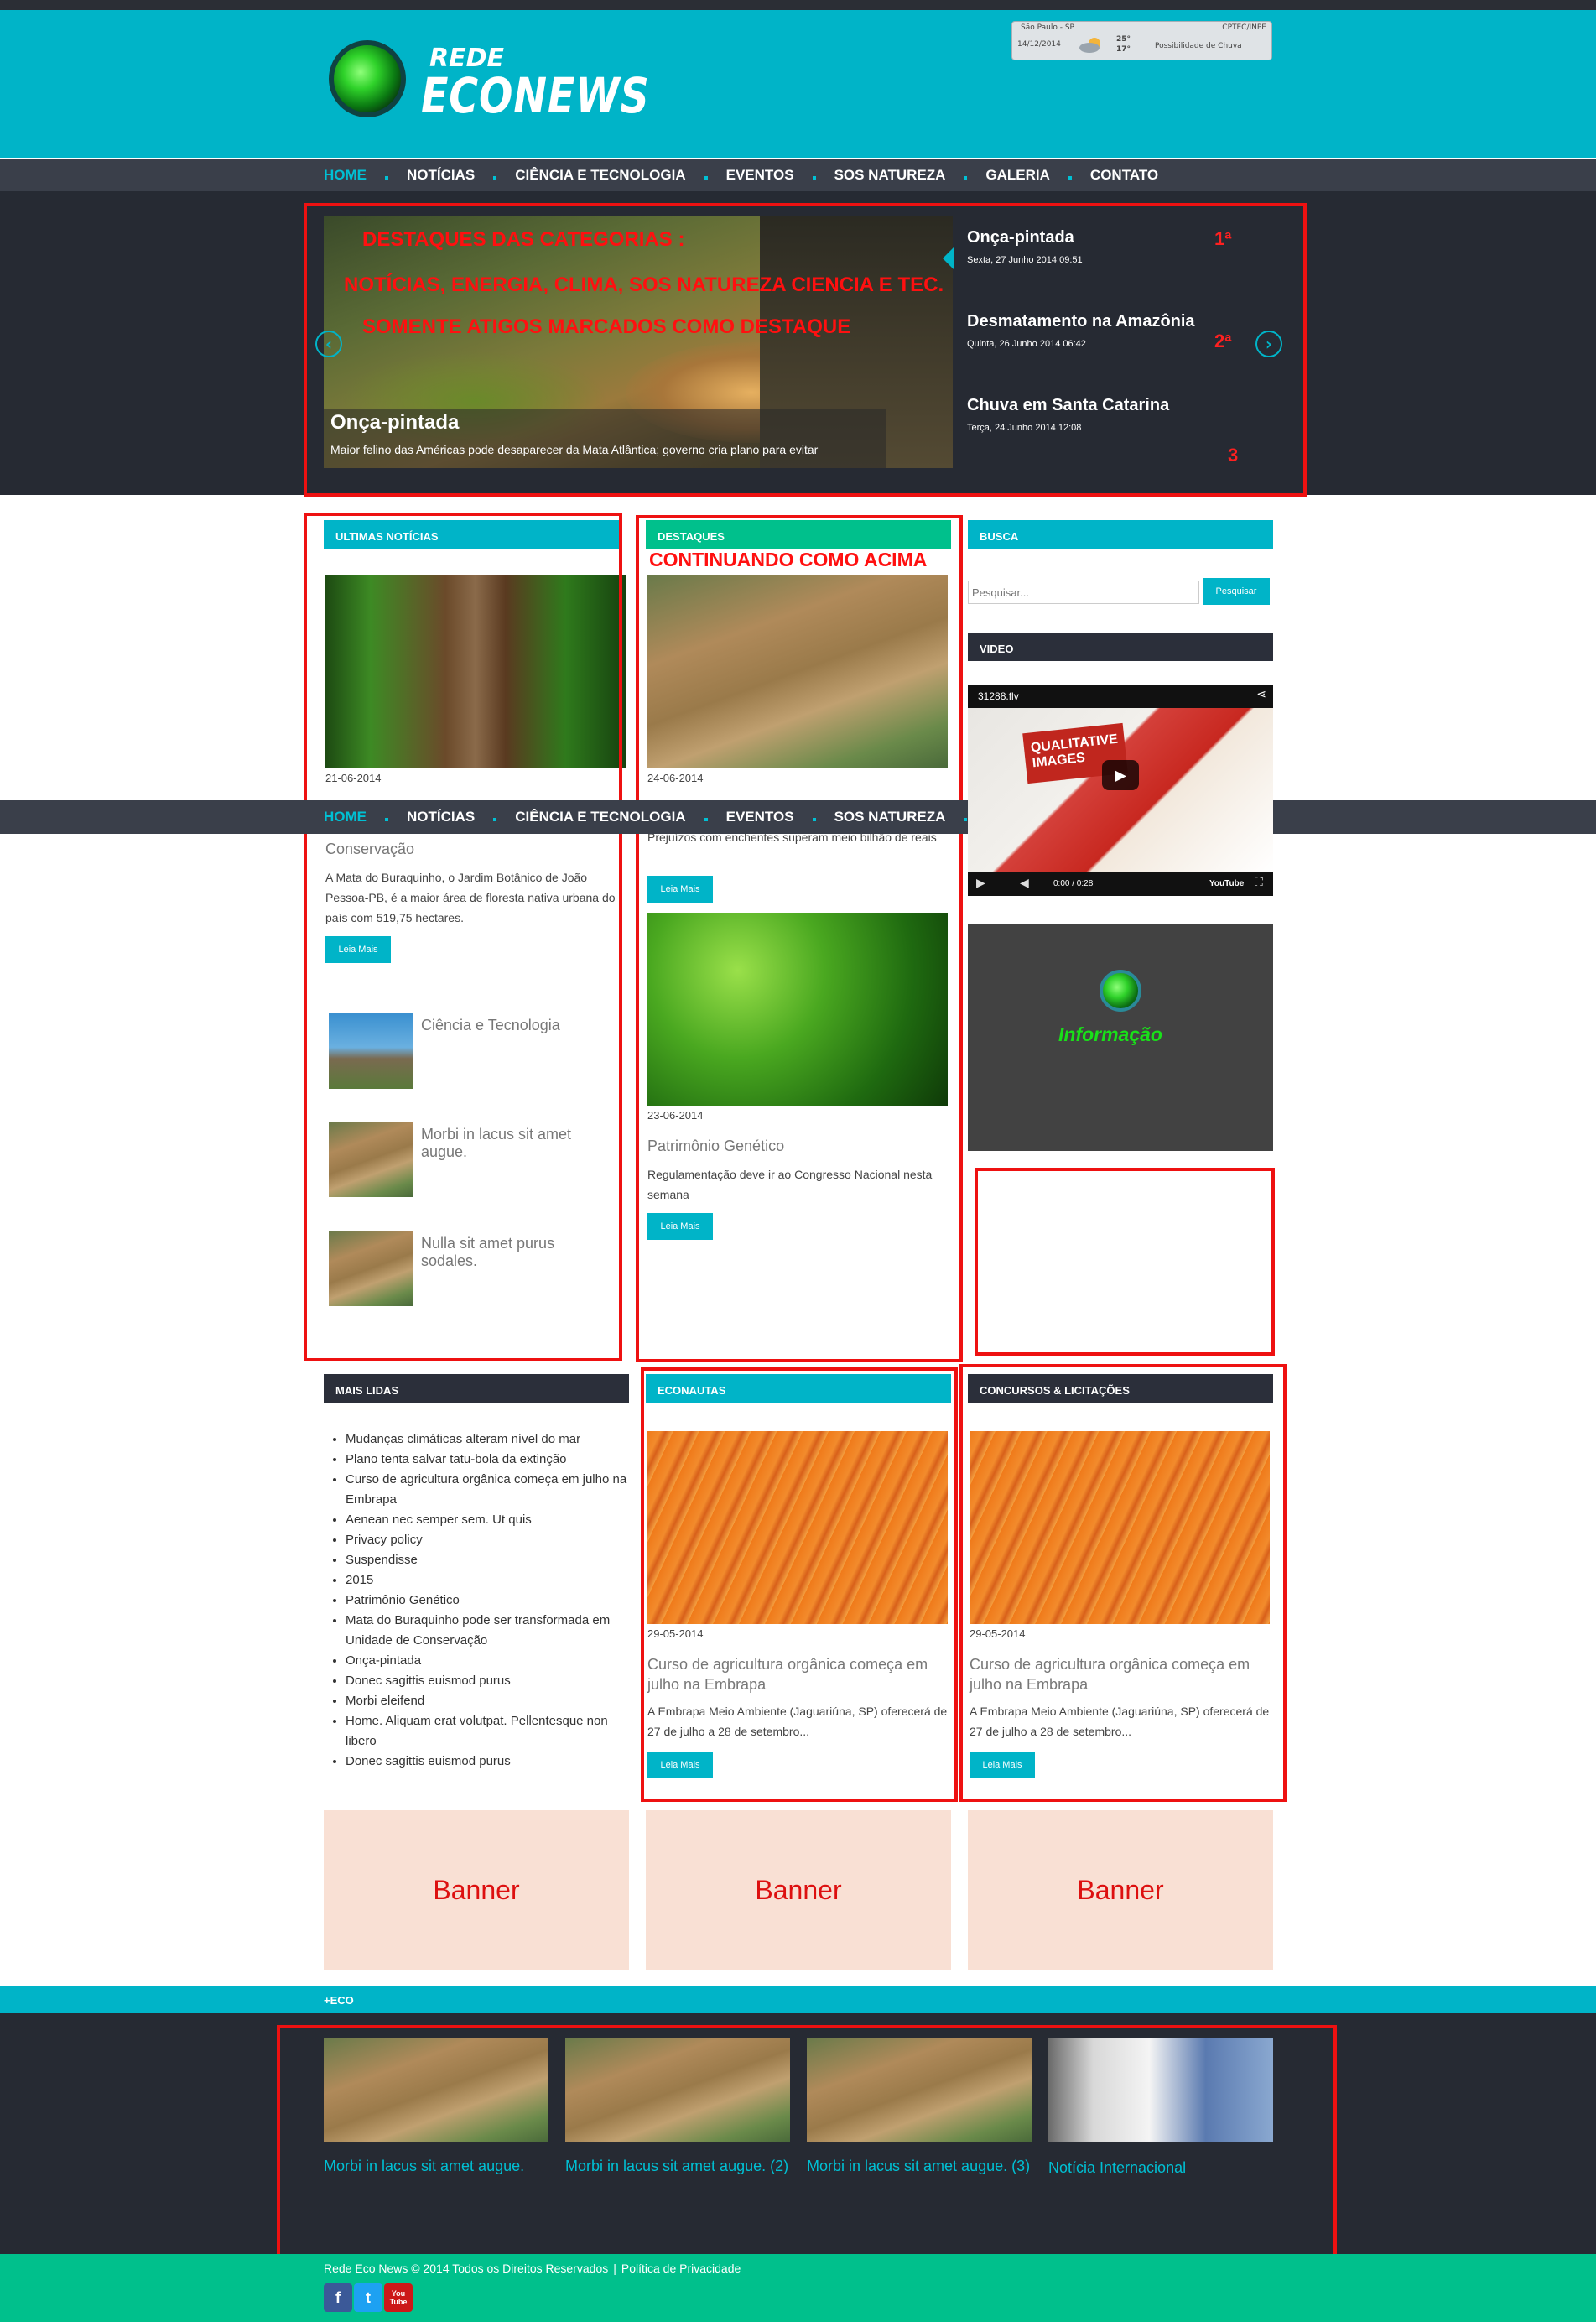 The image size is (1596, 2322). Describe the element at coordinates (681, 2268) in the screenshot. I see `footer-privacy-link: Política de Privacidade` at that location.